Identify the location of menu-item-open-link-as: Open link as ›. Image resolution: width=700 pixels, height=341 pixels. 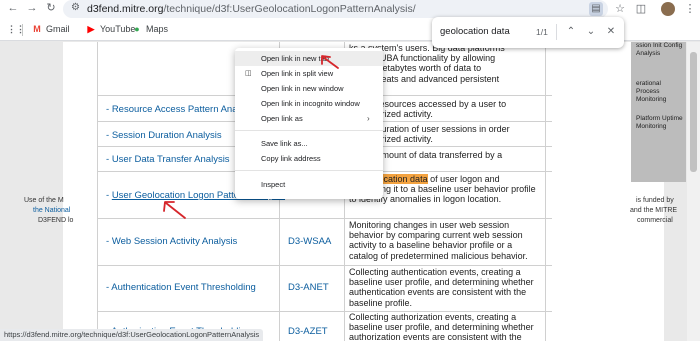
(309, 118).